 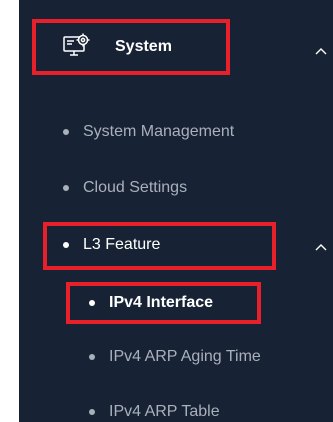 What do you see at coordinates (135, 187) in the screenshot?
I see `sidebar-item-label: Cloud Settings` at bounding box center [135, 187].